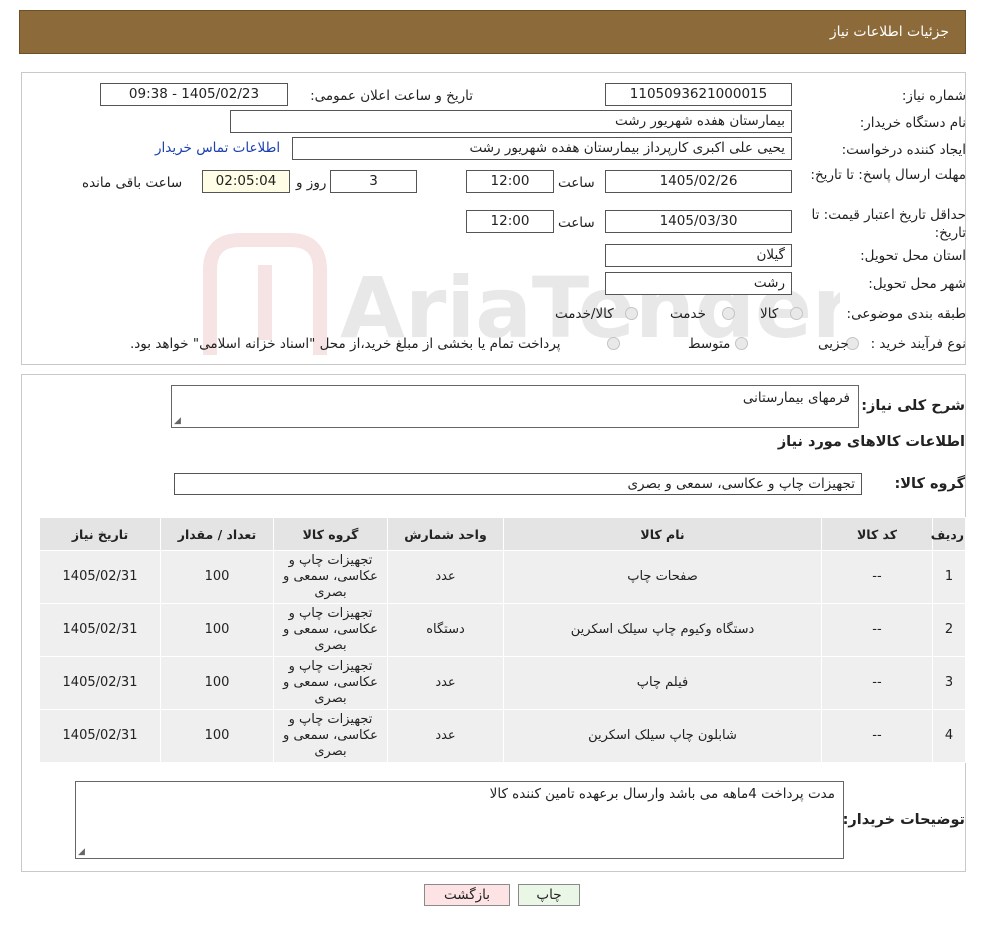 Image resolution: width=985 pixels, height=928 pixels. What do you see at coordinates (949, 683) in the screenshot?
I see `cell-row-number: 3` at bounding box center [949, 683].